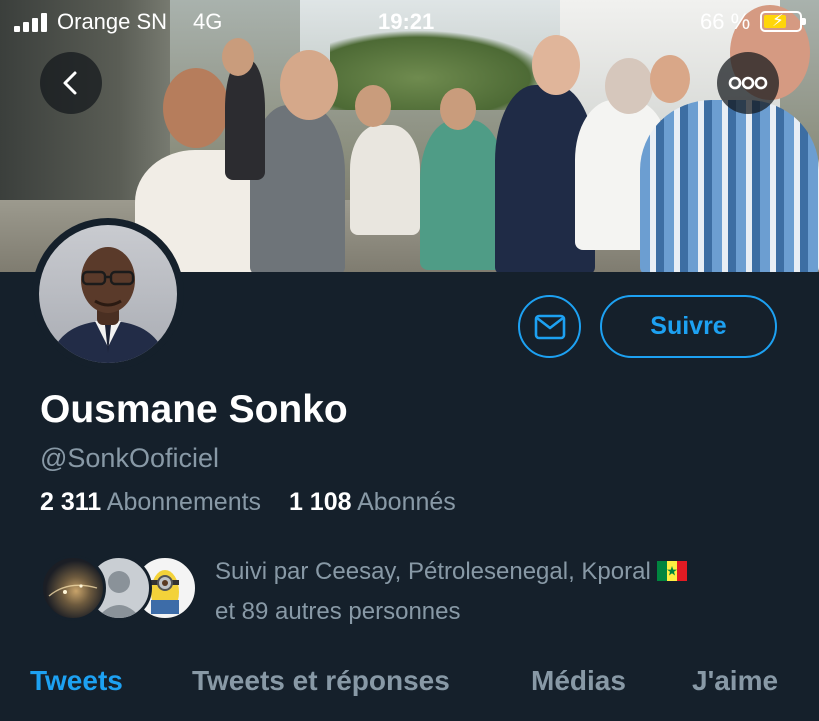  I want to click on signal-strength-icon, so click(32, 22).